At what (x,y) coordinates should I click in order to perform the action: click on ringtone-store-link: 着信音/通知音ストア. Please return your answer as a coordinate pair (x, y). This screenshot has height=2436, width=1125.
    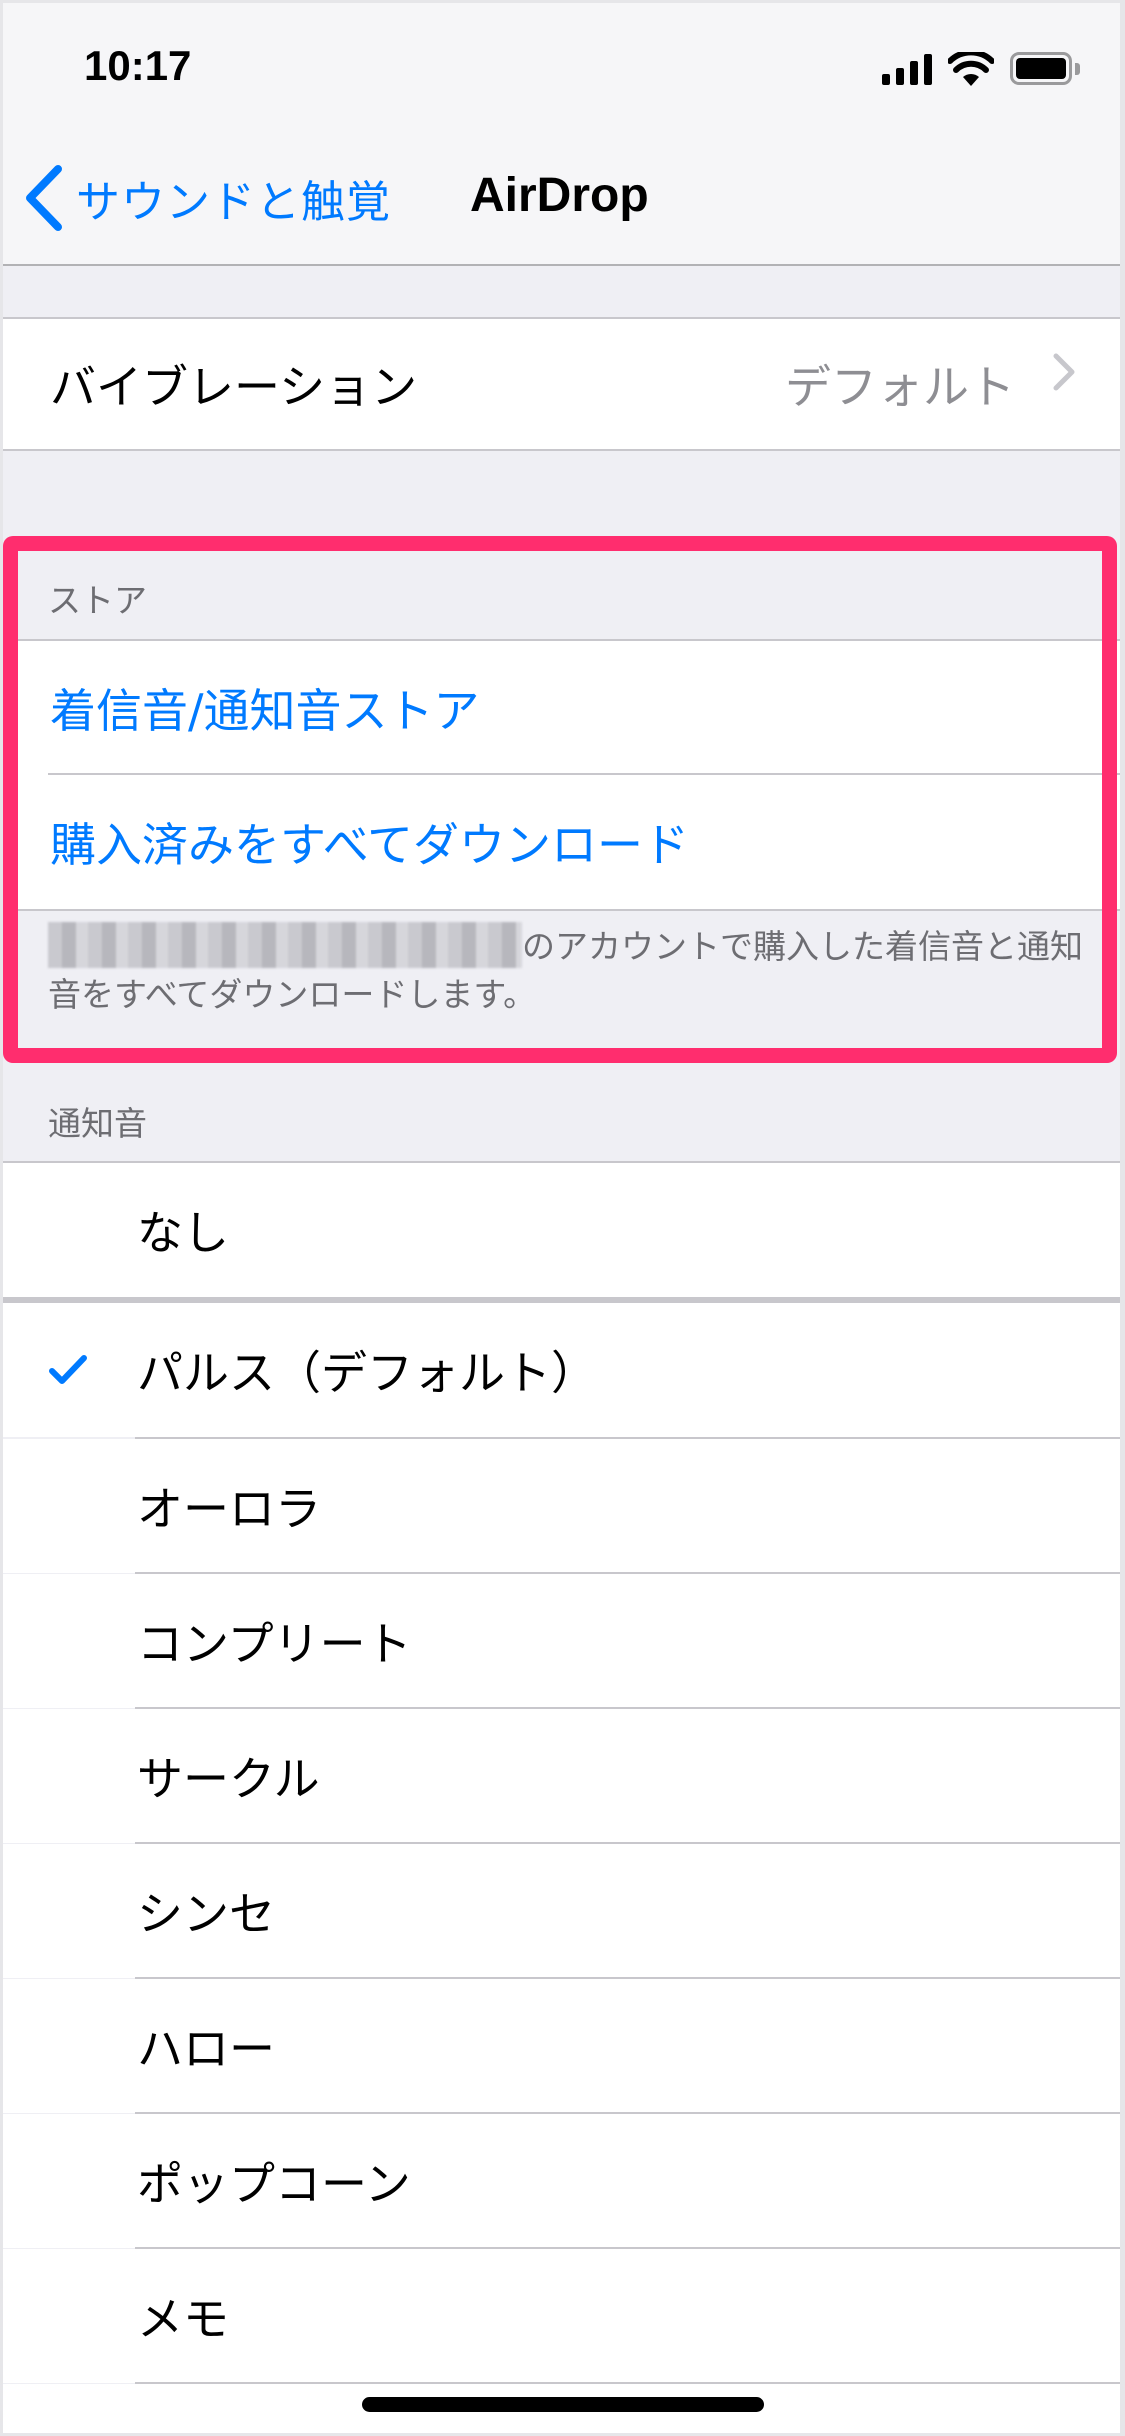
    Looking at the image, I should click on (562, 708).